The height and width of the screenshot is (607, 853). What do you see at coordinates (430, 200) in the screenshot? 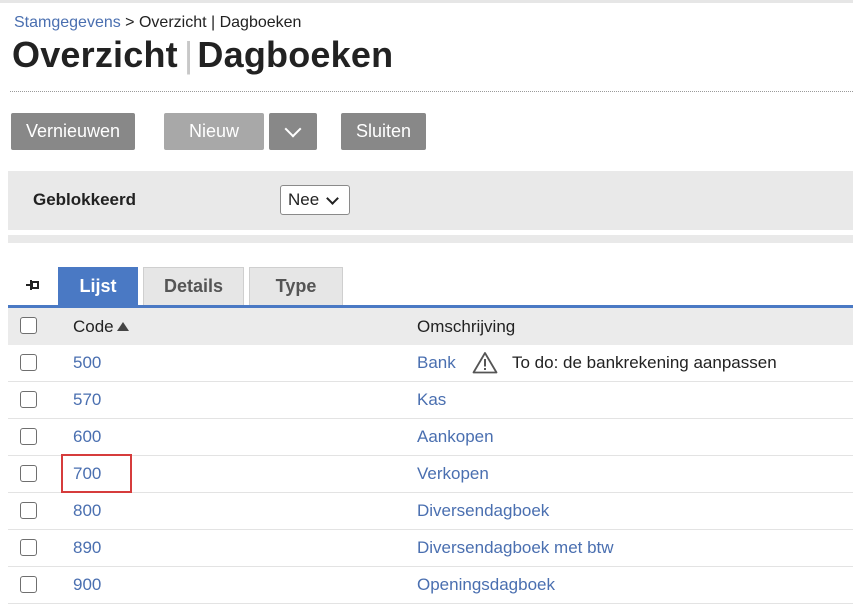
I see `filter-panel: Geblokkeerd Nee` at bounding box center [430, 200].